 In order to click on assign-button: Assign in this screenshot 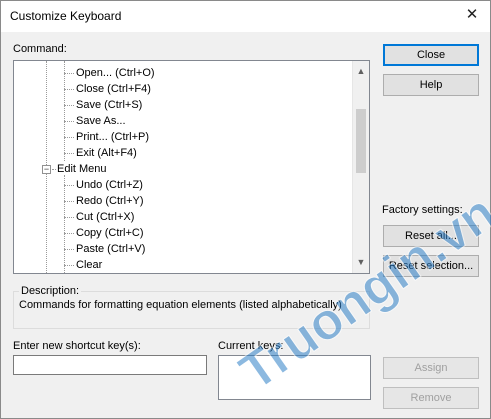, I will do `click(431, 368)`.